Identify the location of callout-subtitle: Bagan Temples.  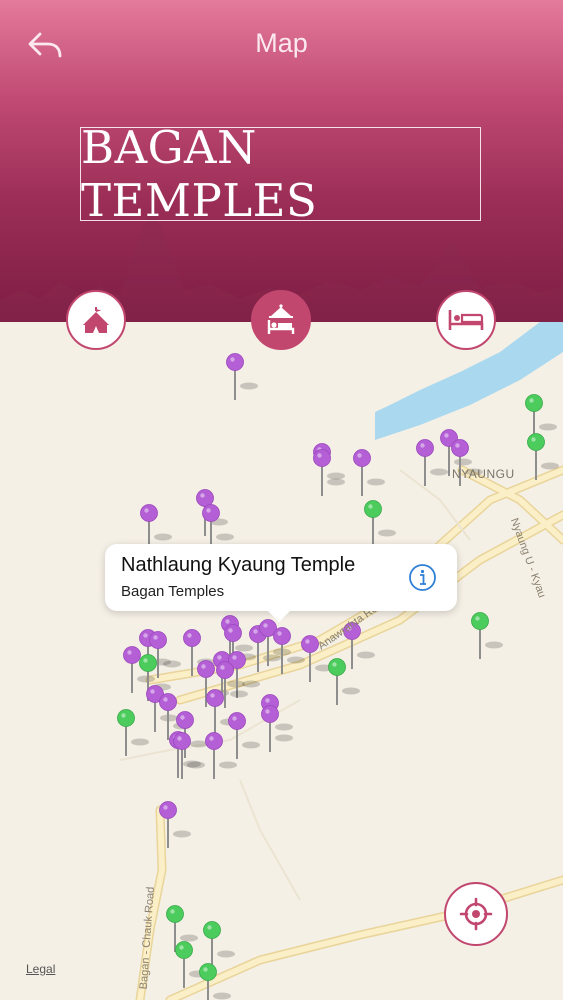
(173, 591).